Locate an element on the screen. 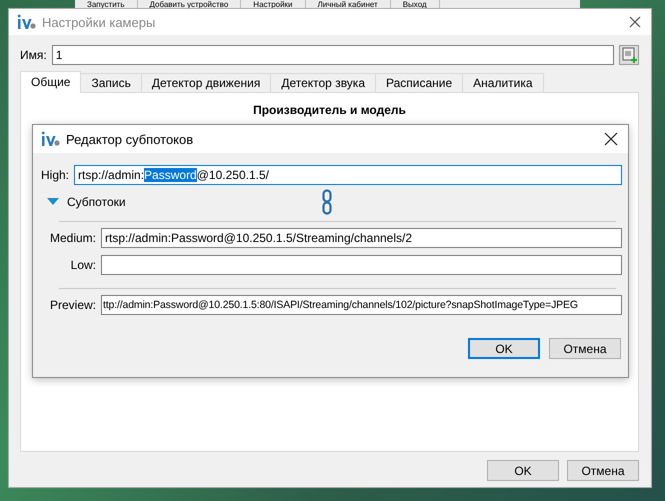 The width and height of the screenshot is (665, 501). add-camera-icon is located at coordinates (629, 55).